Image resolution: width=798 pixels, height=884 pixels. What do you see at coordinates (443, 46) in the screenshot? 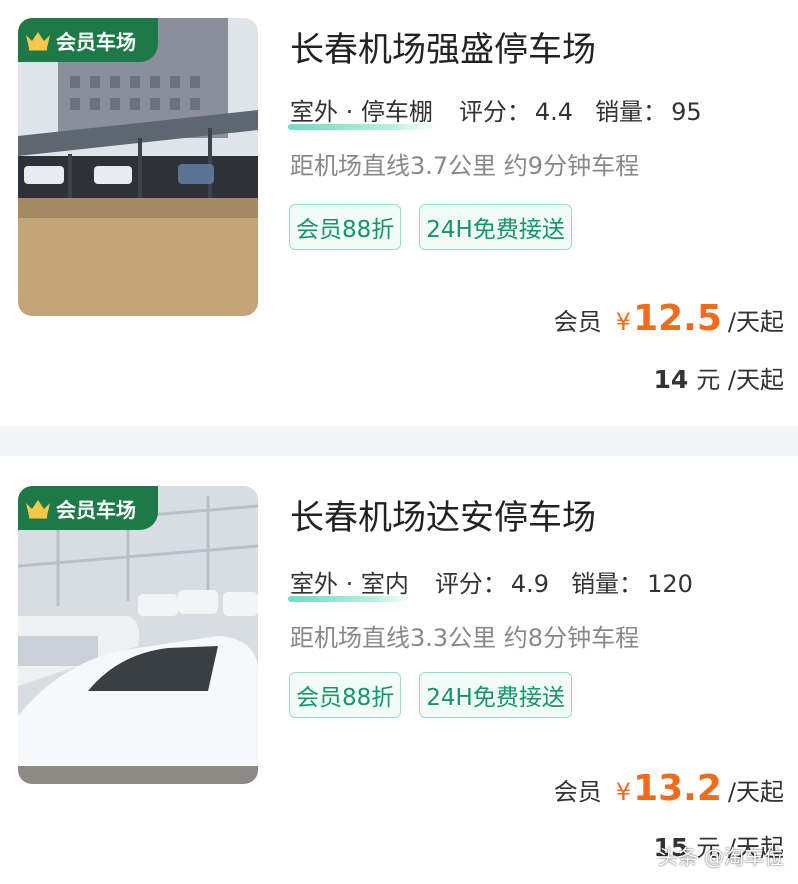
I see `lot-name: 长春机场强盛停车场` at bounding box center [443, 46].